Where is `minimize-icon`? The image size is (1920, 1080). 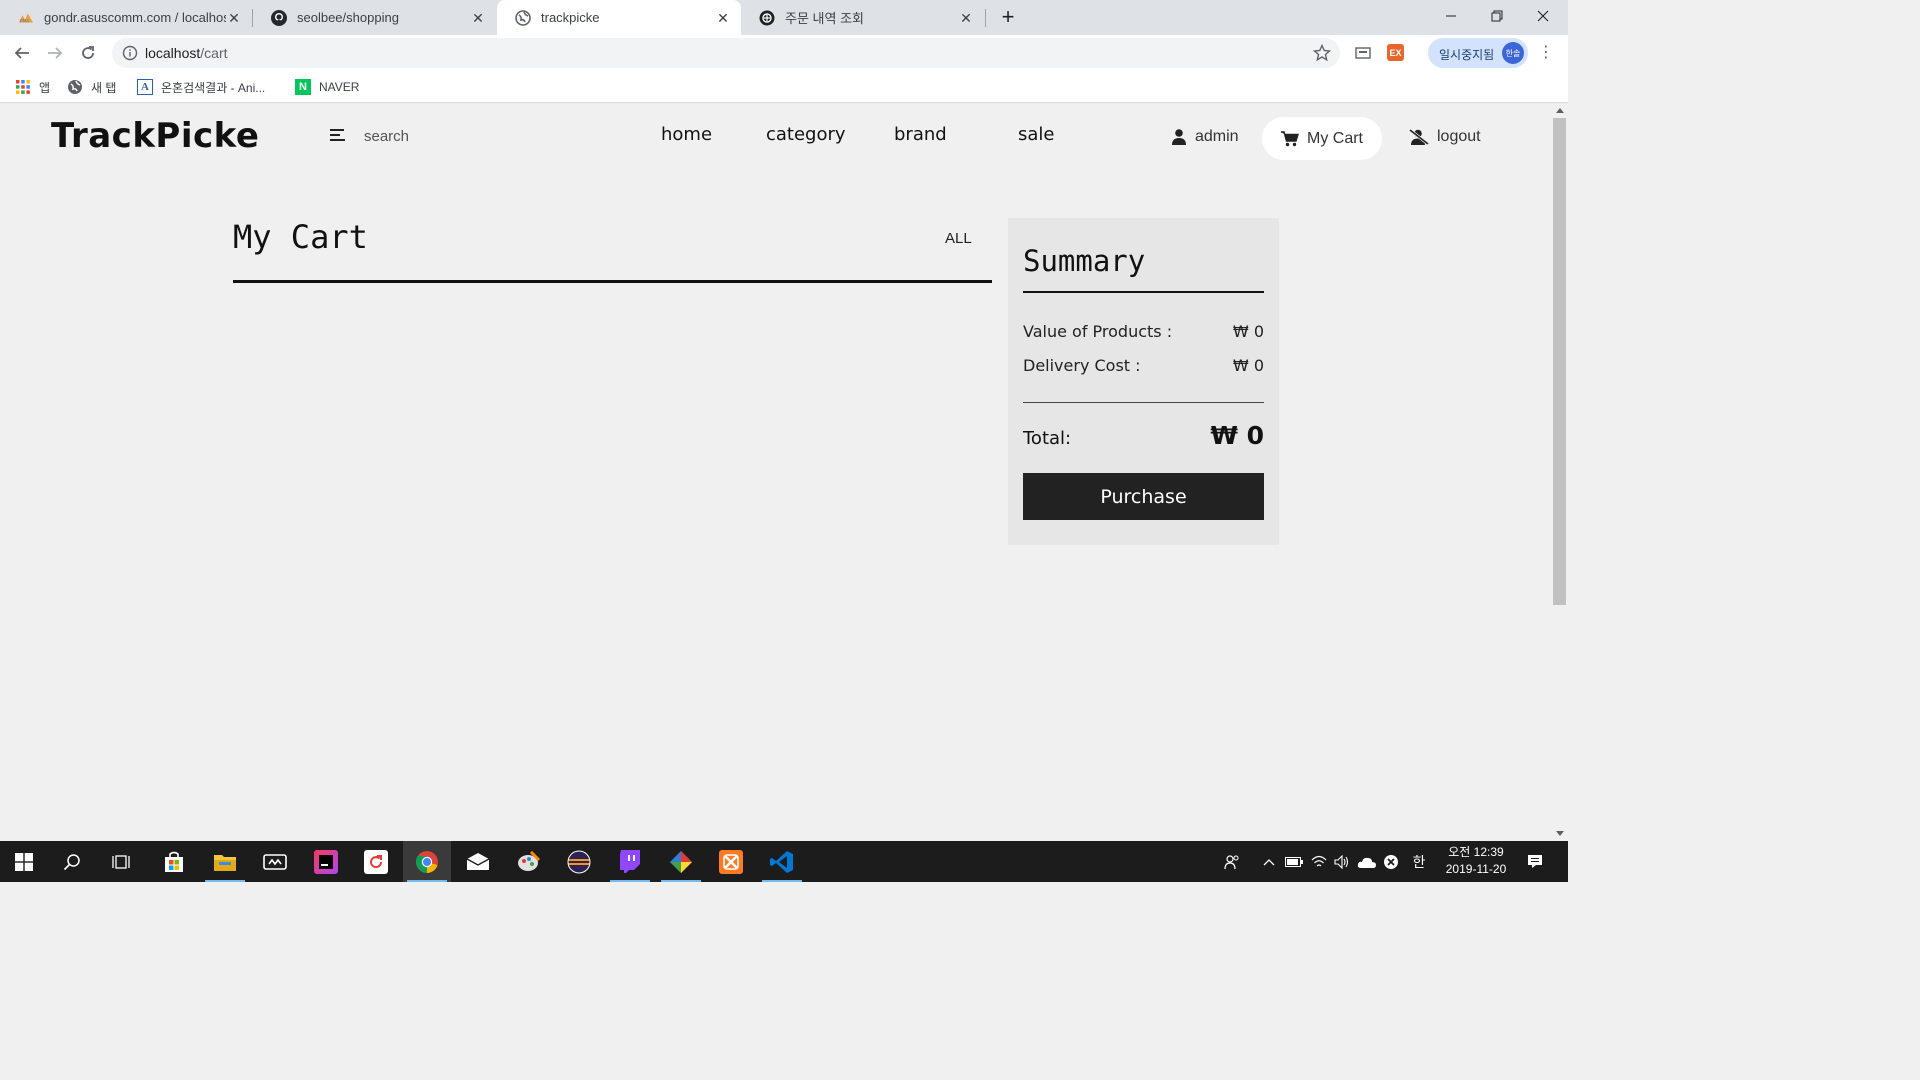
minimize-icon is located at coordinates (1451, 16).